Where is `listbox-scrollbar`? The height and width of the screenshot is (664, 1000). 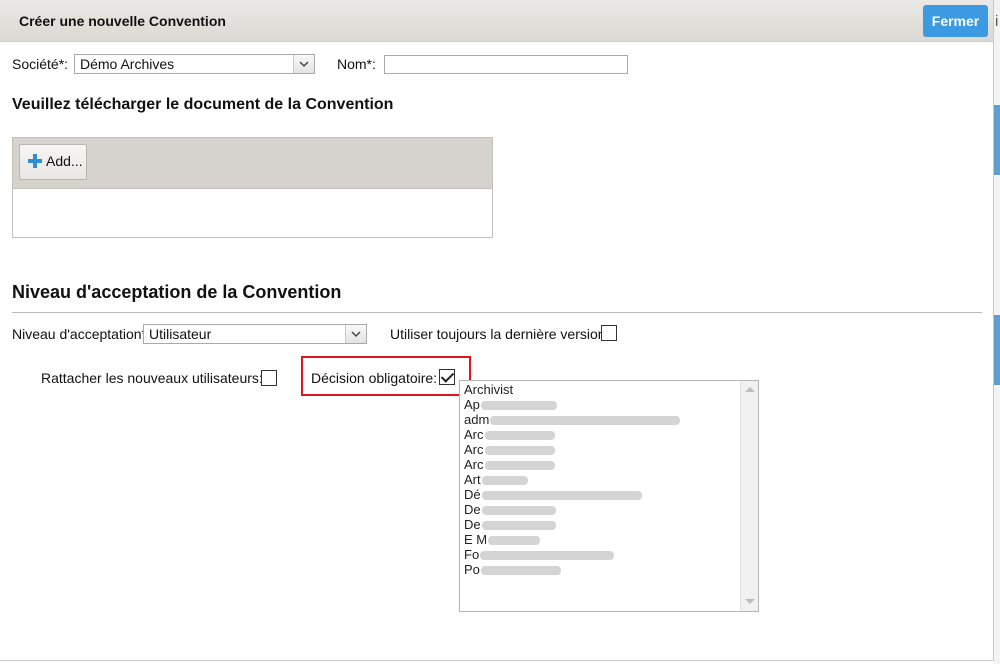 listbox-scrollbar is located at coordinates (749, 496).